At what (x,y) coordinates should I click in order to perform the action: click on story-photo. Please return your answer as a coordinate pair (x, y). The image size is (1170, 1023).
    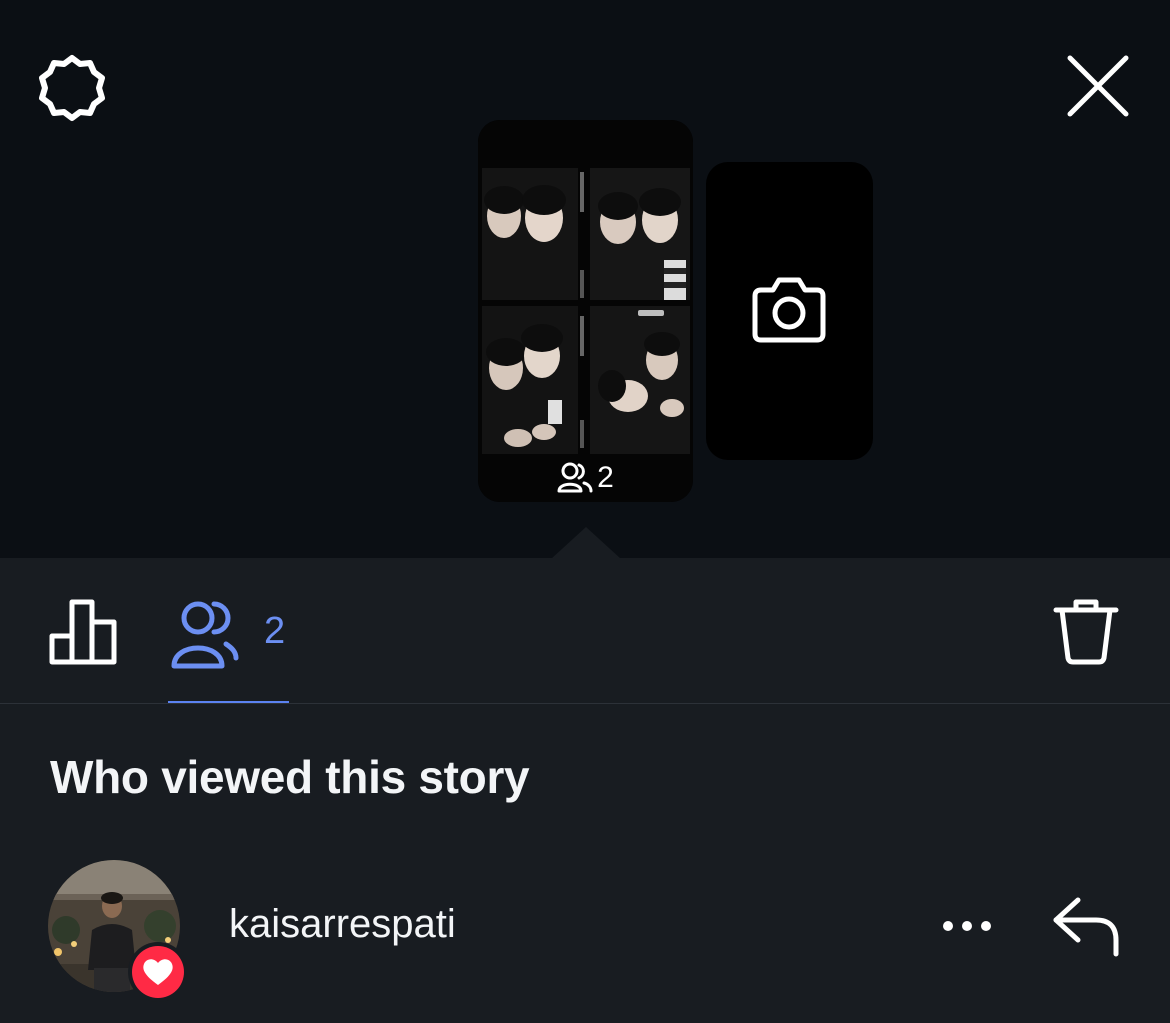
    Looking at the image, I should click on (585, 311).